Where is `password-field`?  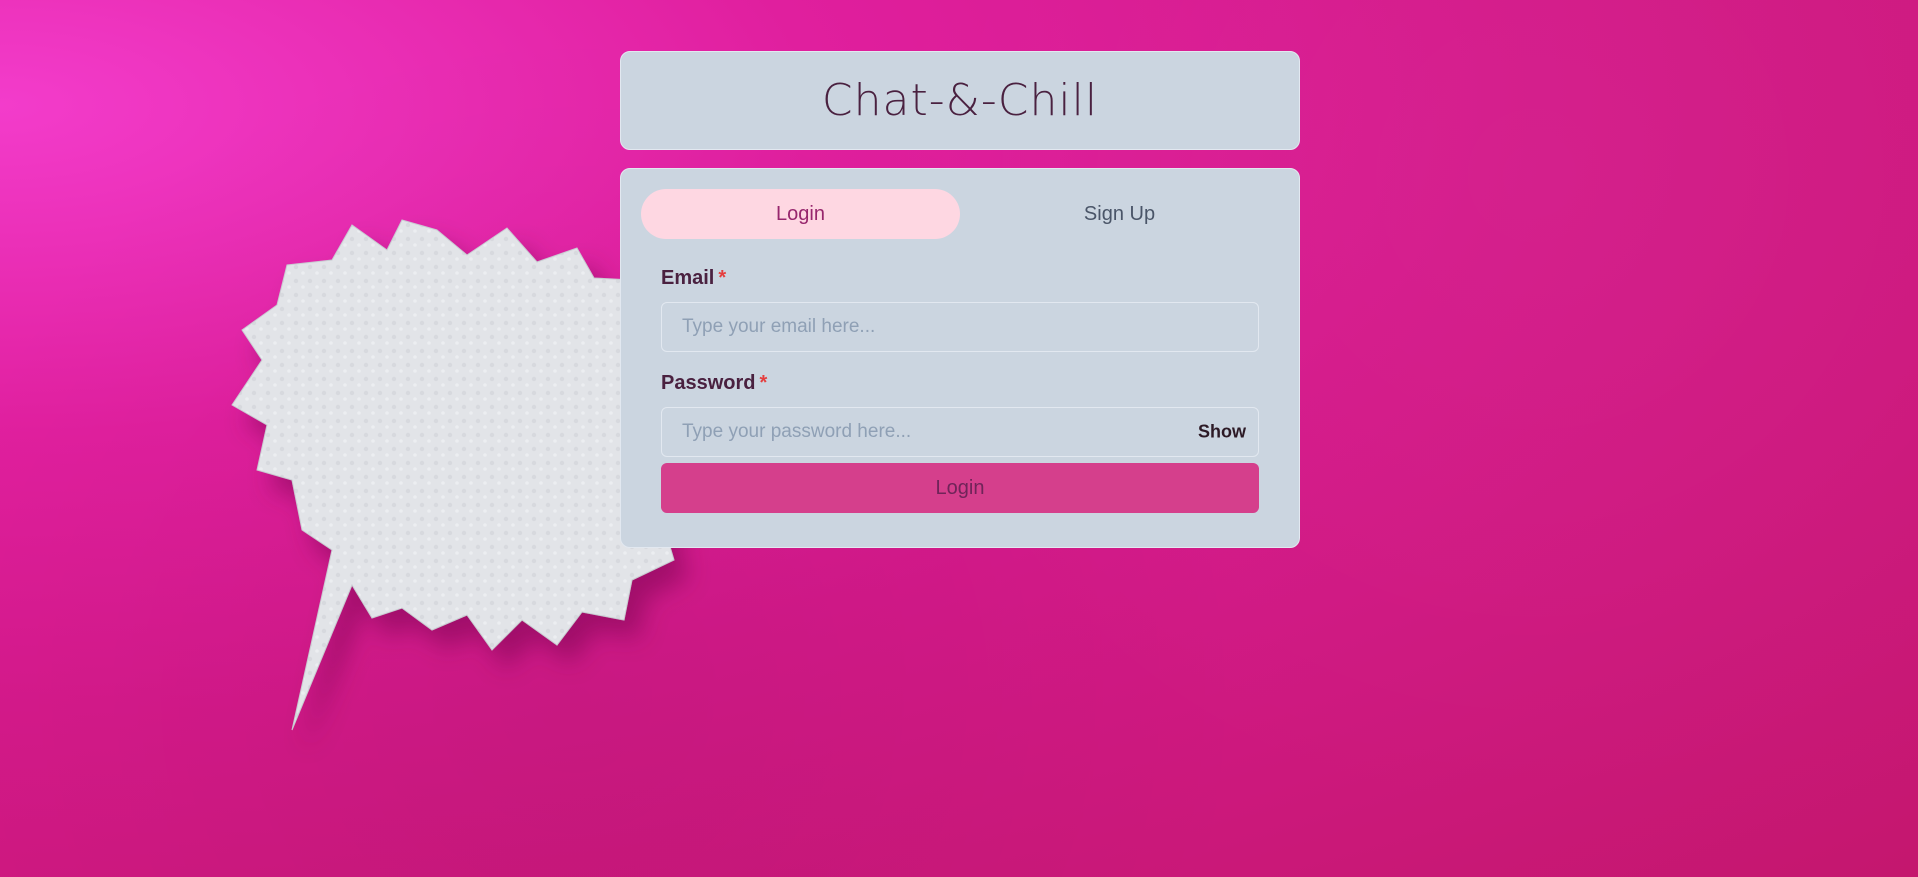
password-field is located at coordinates (960, 432).